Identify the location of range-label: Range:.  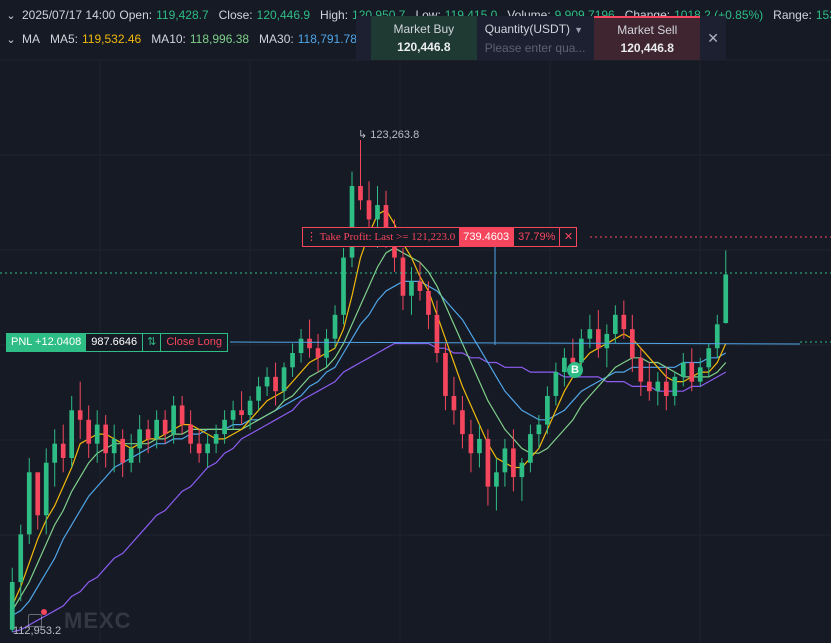
(792, 15).